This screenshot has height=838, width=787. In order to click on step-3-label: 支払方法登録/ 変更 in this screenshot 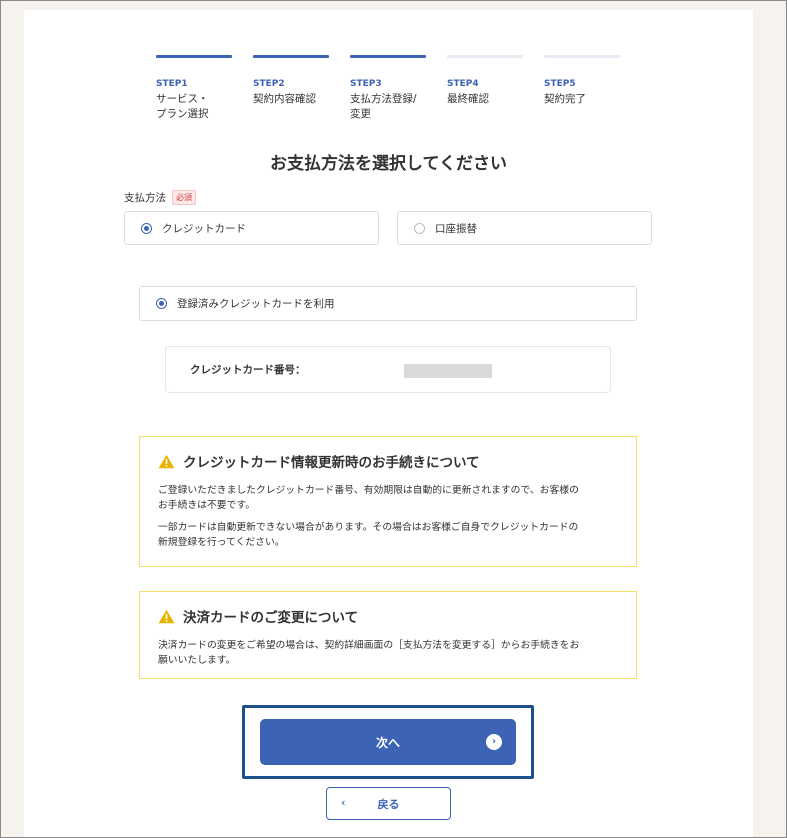, I will do `click(383, 106)`.